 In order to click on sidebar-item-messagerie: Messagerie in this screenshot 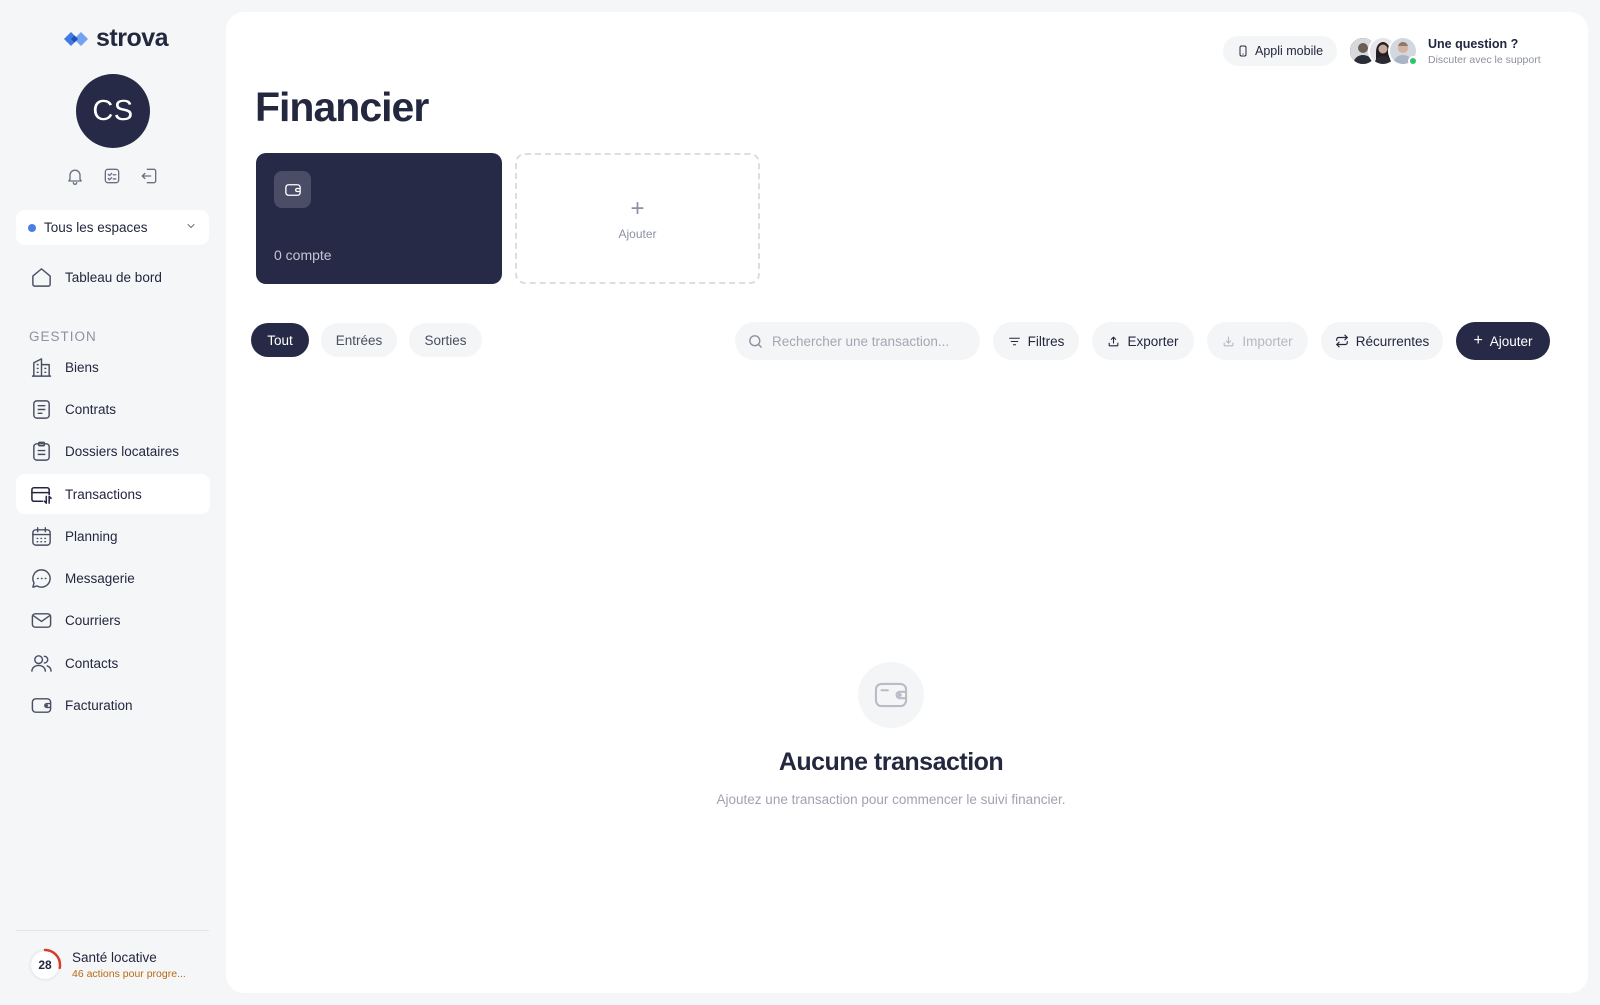, I will do `click(113, 578)`.